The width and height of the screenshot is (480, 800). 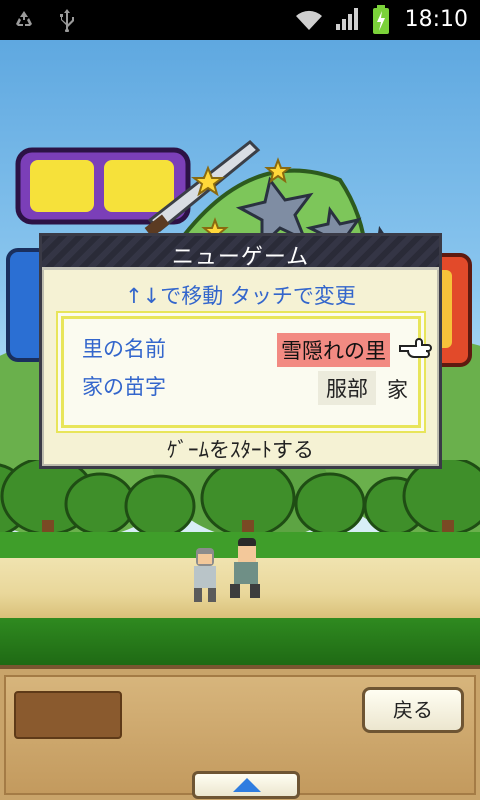 I want to click on instructions-text: ↑↓で移動 タッチで変更, so click(x=240, y=296).